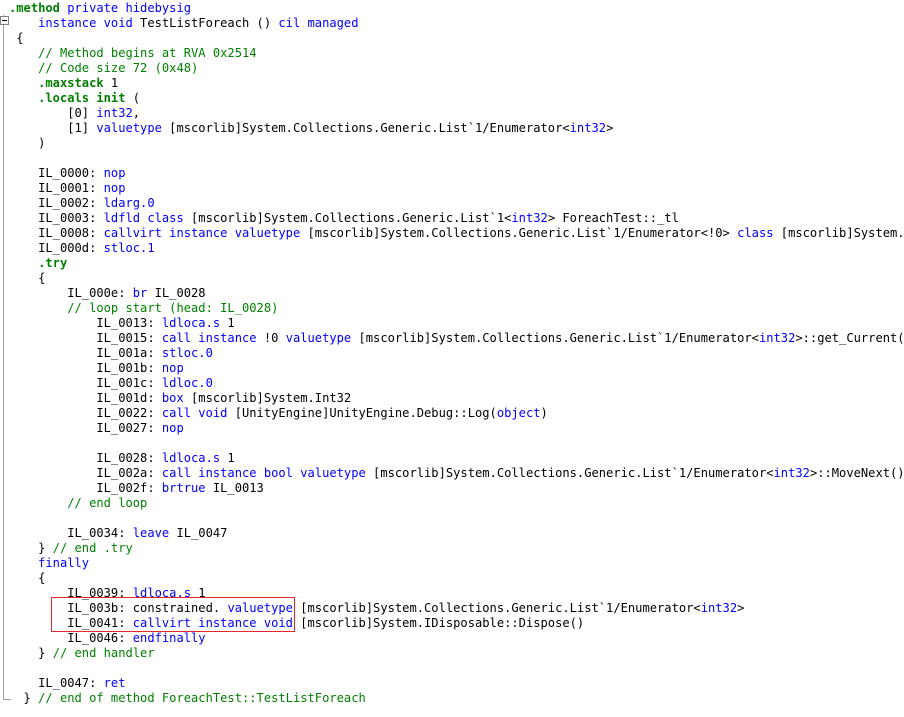 Image resolution: width=904 pixels, height=717 pixels. Describe the element at coordinates (85, 473) in the screenshot. I see `code-token: IL_002a:` at that location.